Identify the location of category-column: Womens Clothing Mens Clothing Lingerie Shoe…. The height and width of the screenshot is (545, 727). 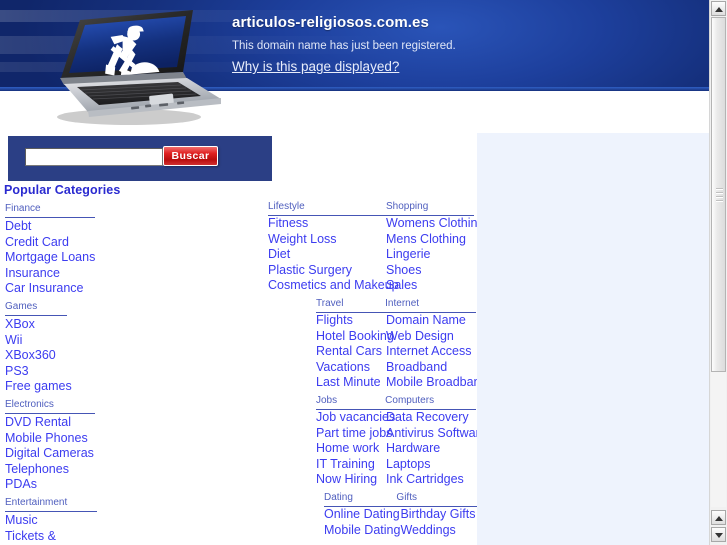
(435, 255).